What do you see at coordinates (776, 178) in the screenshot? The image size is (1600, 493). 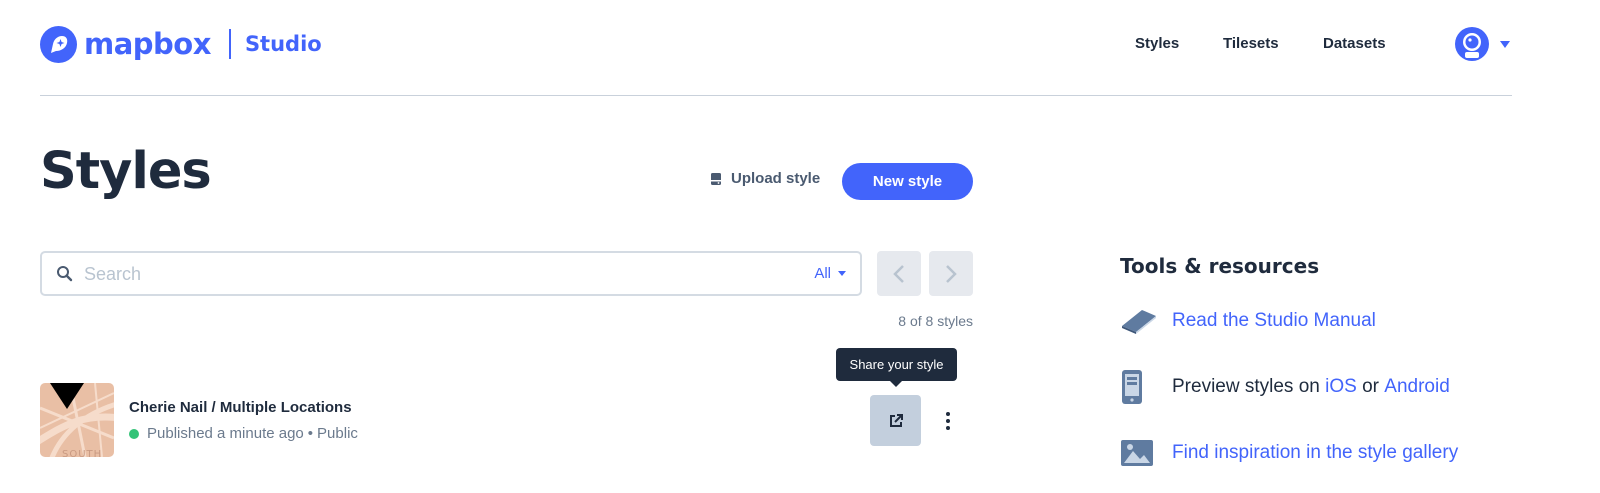 I see `upload-style-label: Upload style` at bounding box center [776, 178].